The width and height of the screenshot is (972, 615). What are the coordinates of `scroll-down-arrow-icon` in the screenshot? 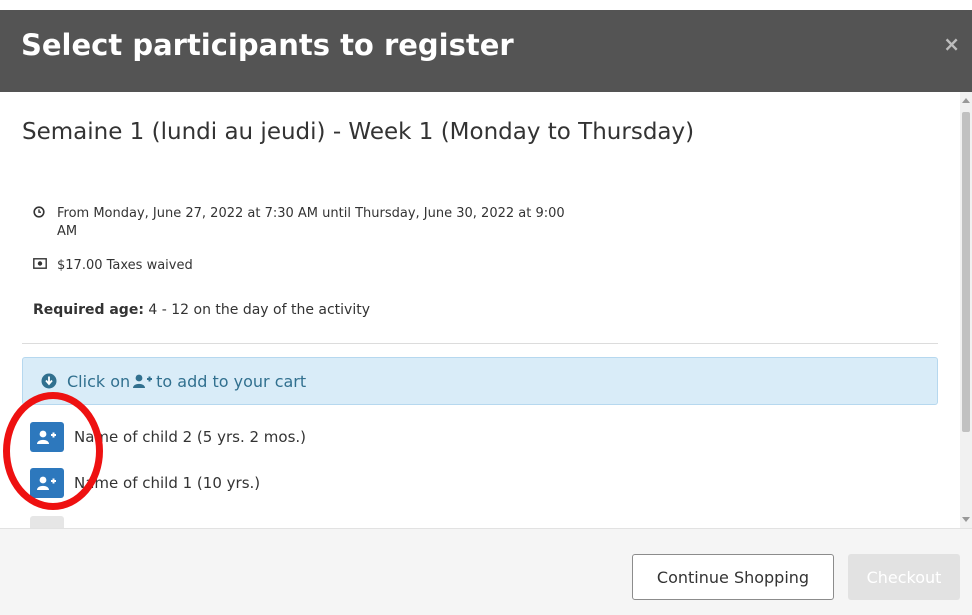 It's located at (966, 519).